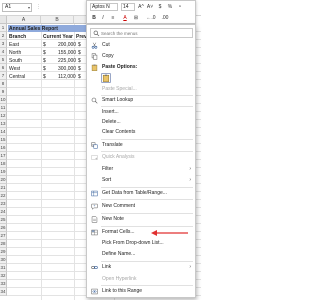  Describe the element at coordinates (3, 244) in the screenshot. I see `row-header: 28` at that location.